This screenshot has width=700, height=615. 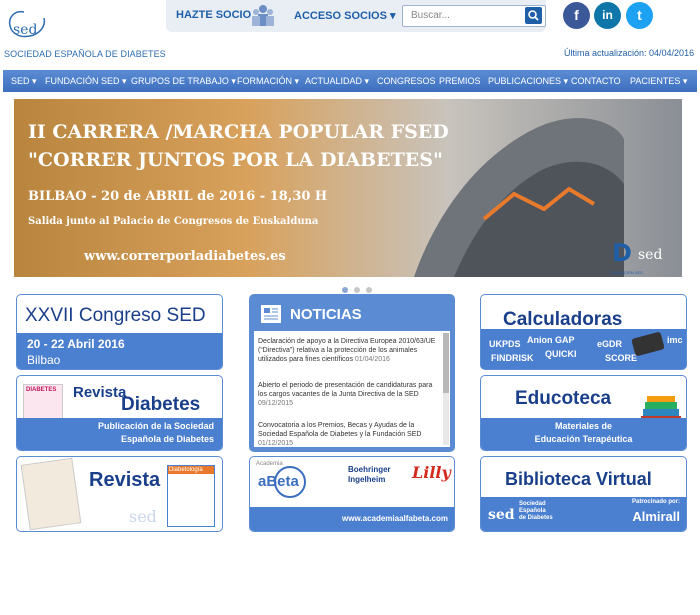 I want to click on calc-tag: UKPDS, so click(x=505, y=344).